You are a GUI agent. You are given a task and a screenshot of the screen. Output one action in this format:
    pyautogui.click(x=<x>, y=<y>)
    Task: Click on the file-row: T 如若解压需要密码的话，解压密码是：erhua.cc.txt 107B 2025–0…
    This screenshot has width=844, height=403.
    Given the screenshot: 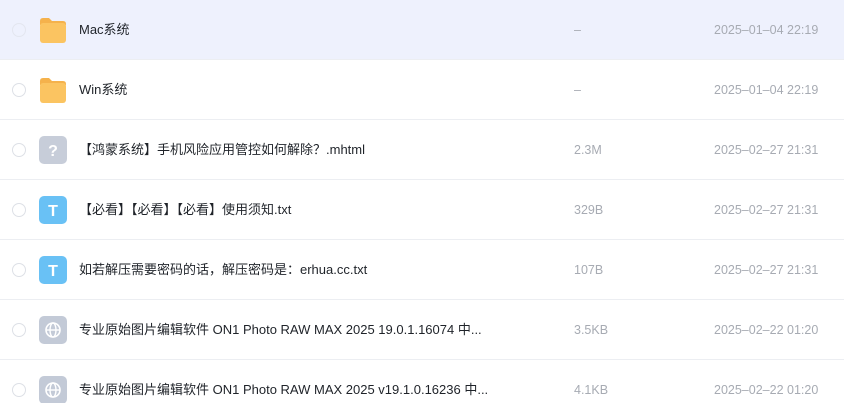 What is the action you would take?
    pyautogui.click(x=422, y=270)
    